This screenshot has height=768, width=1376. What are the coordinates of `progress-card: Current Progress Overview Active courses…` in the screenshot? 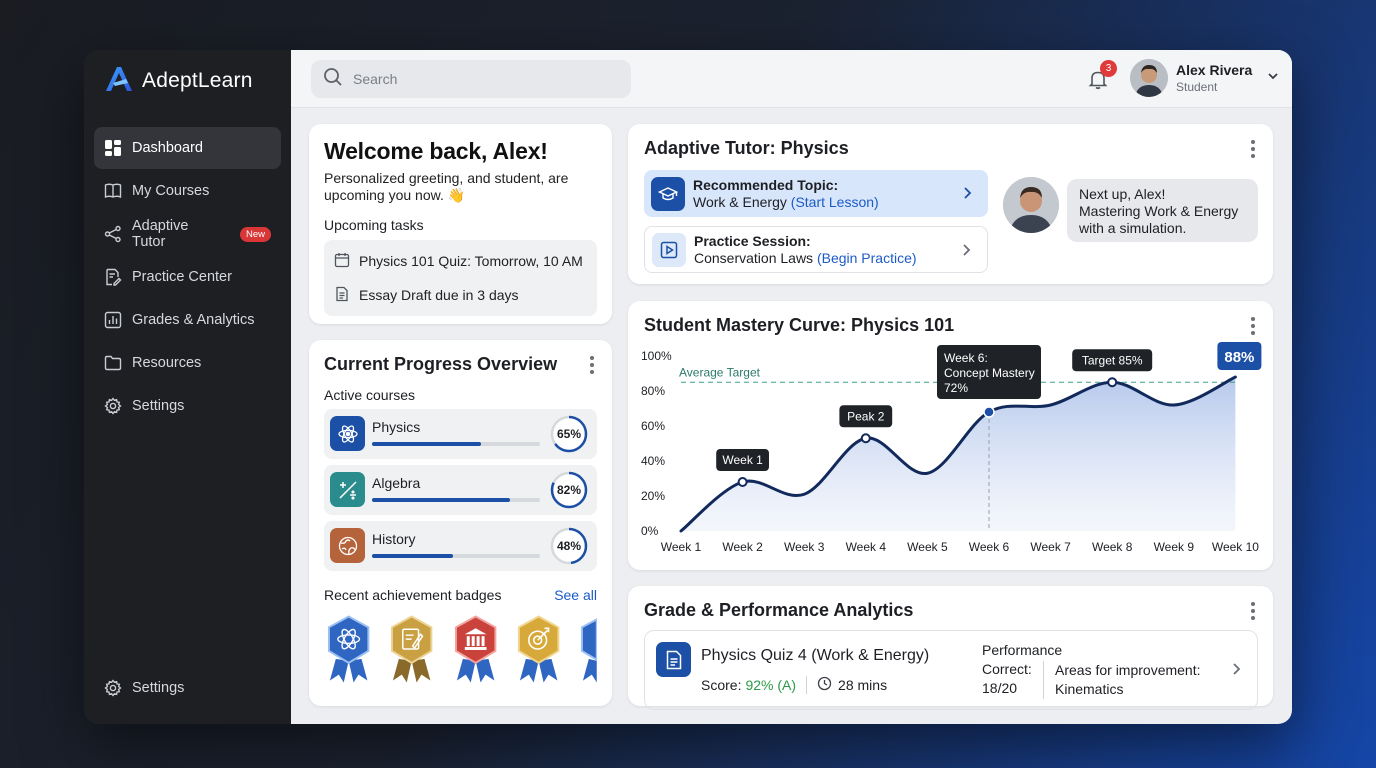 It's located at (460, 523).